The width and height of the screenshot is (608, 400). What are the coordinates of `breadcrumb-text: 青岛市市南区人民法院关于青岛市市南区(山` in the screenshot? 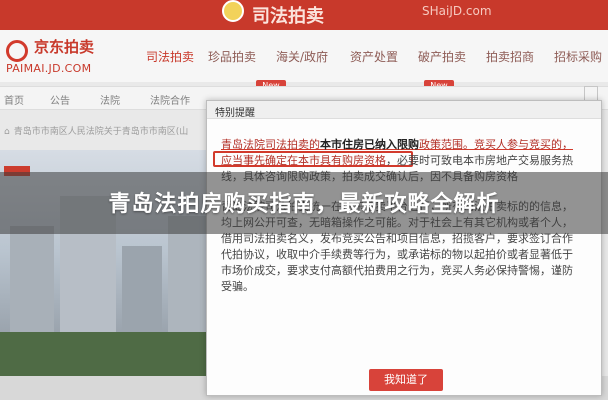 It's located at (101, 132).